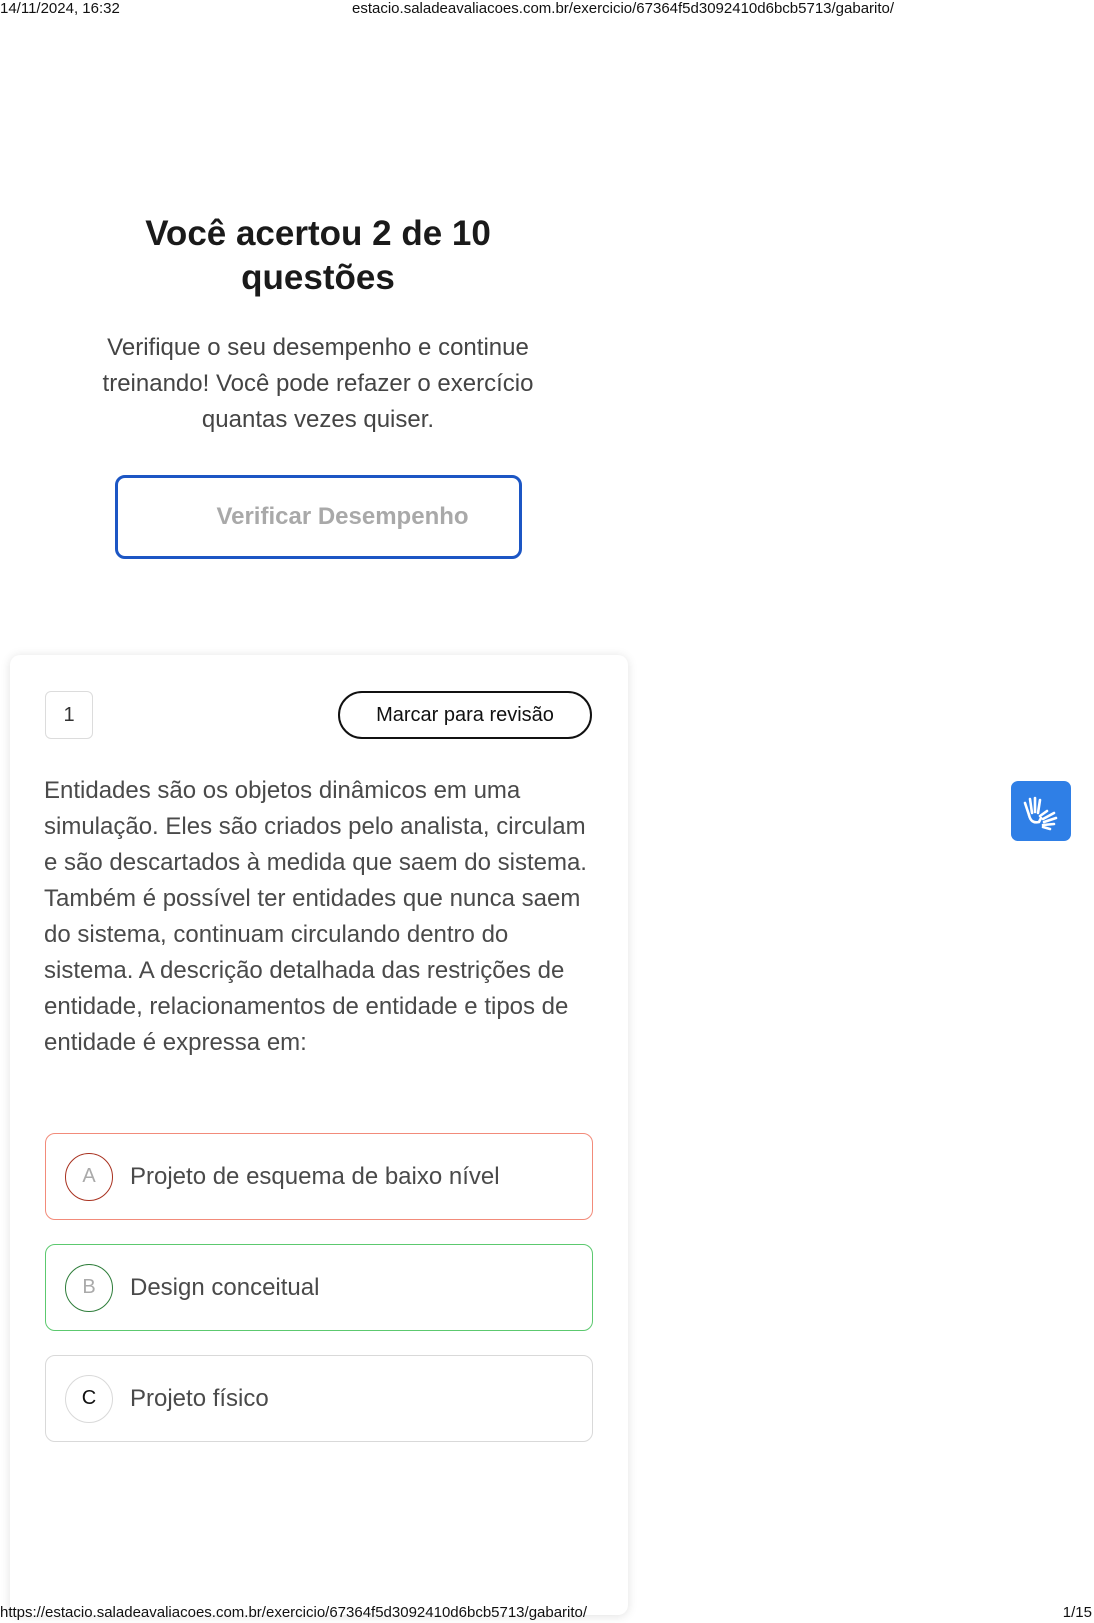 The width and height of the screenshot is (1094, 1623). I want to click on result-title: Você acertou 2 de 10 questões, so click(318, 255).